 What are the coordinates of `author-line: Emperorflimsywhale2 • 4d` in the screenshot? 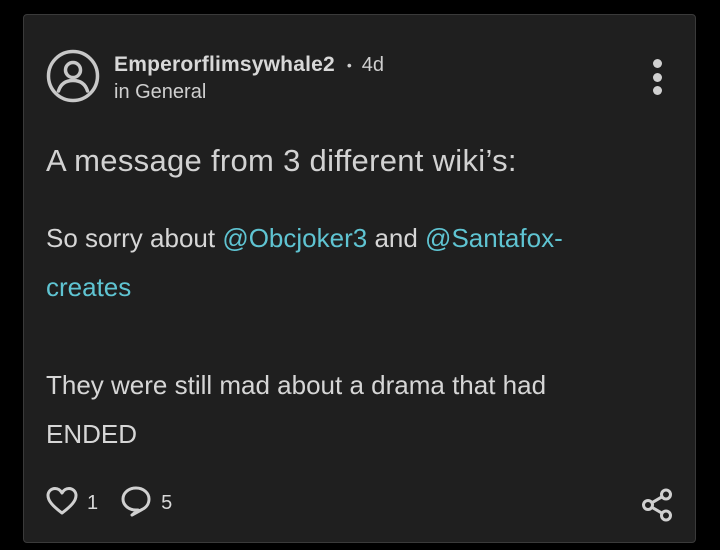 It's located at (249, 65).